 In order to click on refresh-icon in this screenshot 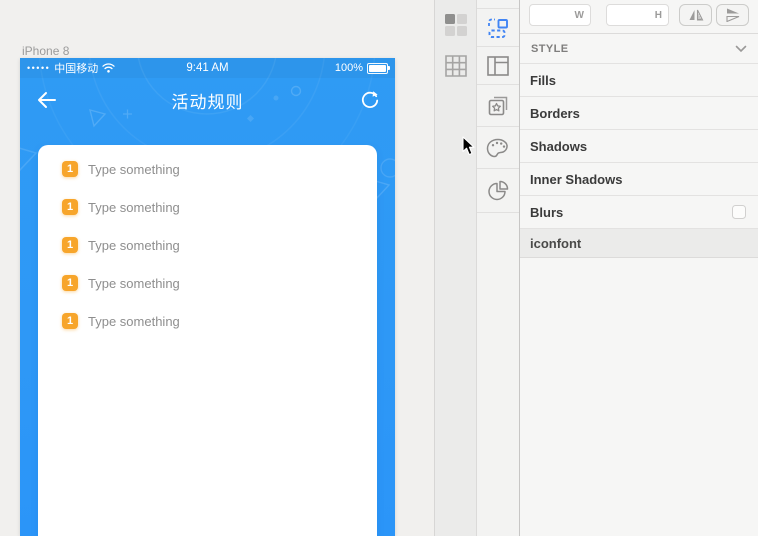, I will do `click(370, 100)`.